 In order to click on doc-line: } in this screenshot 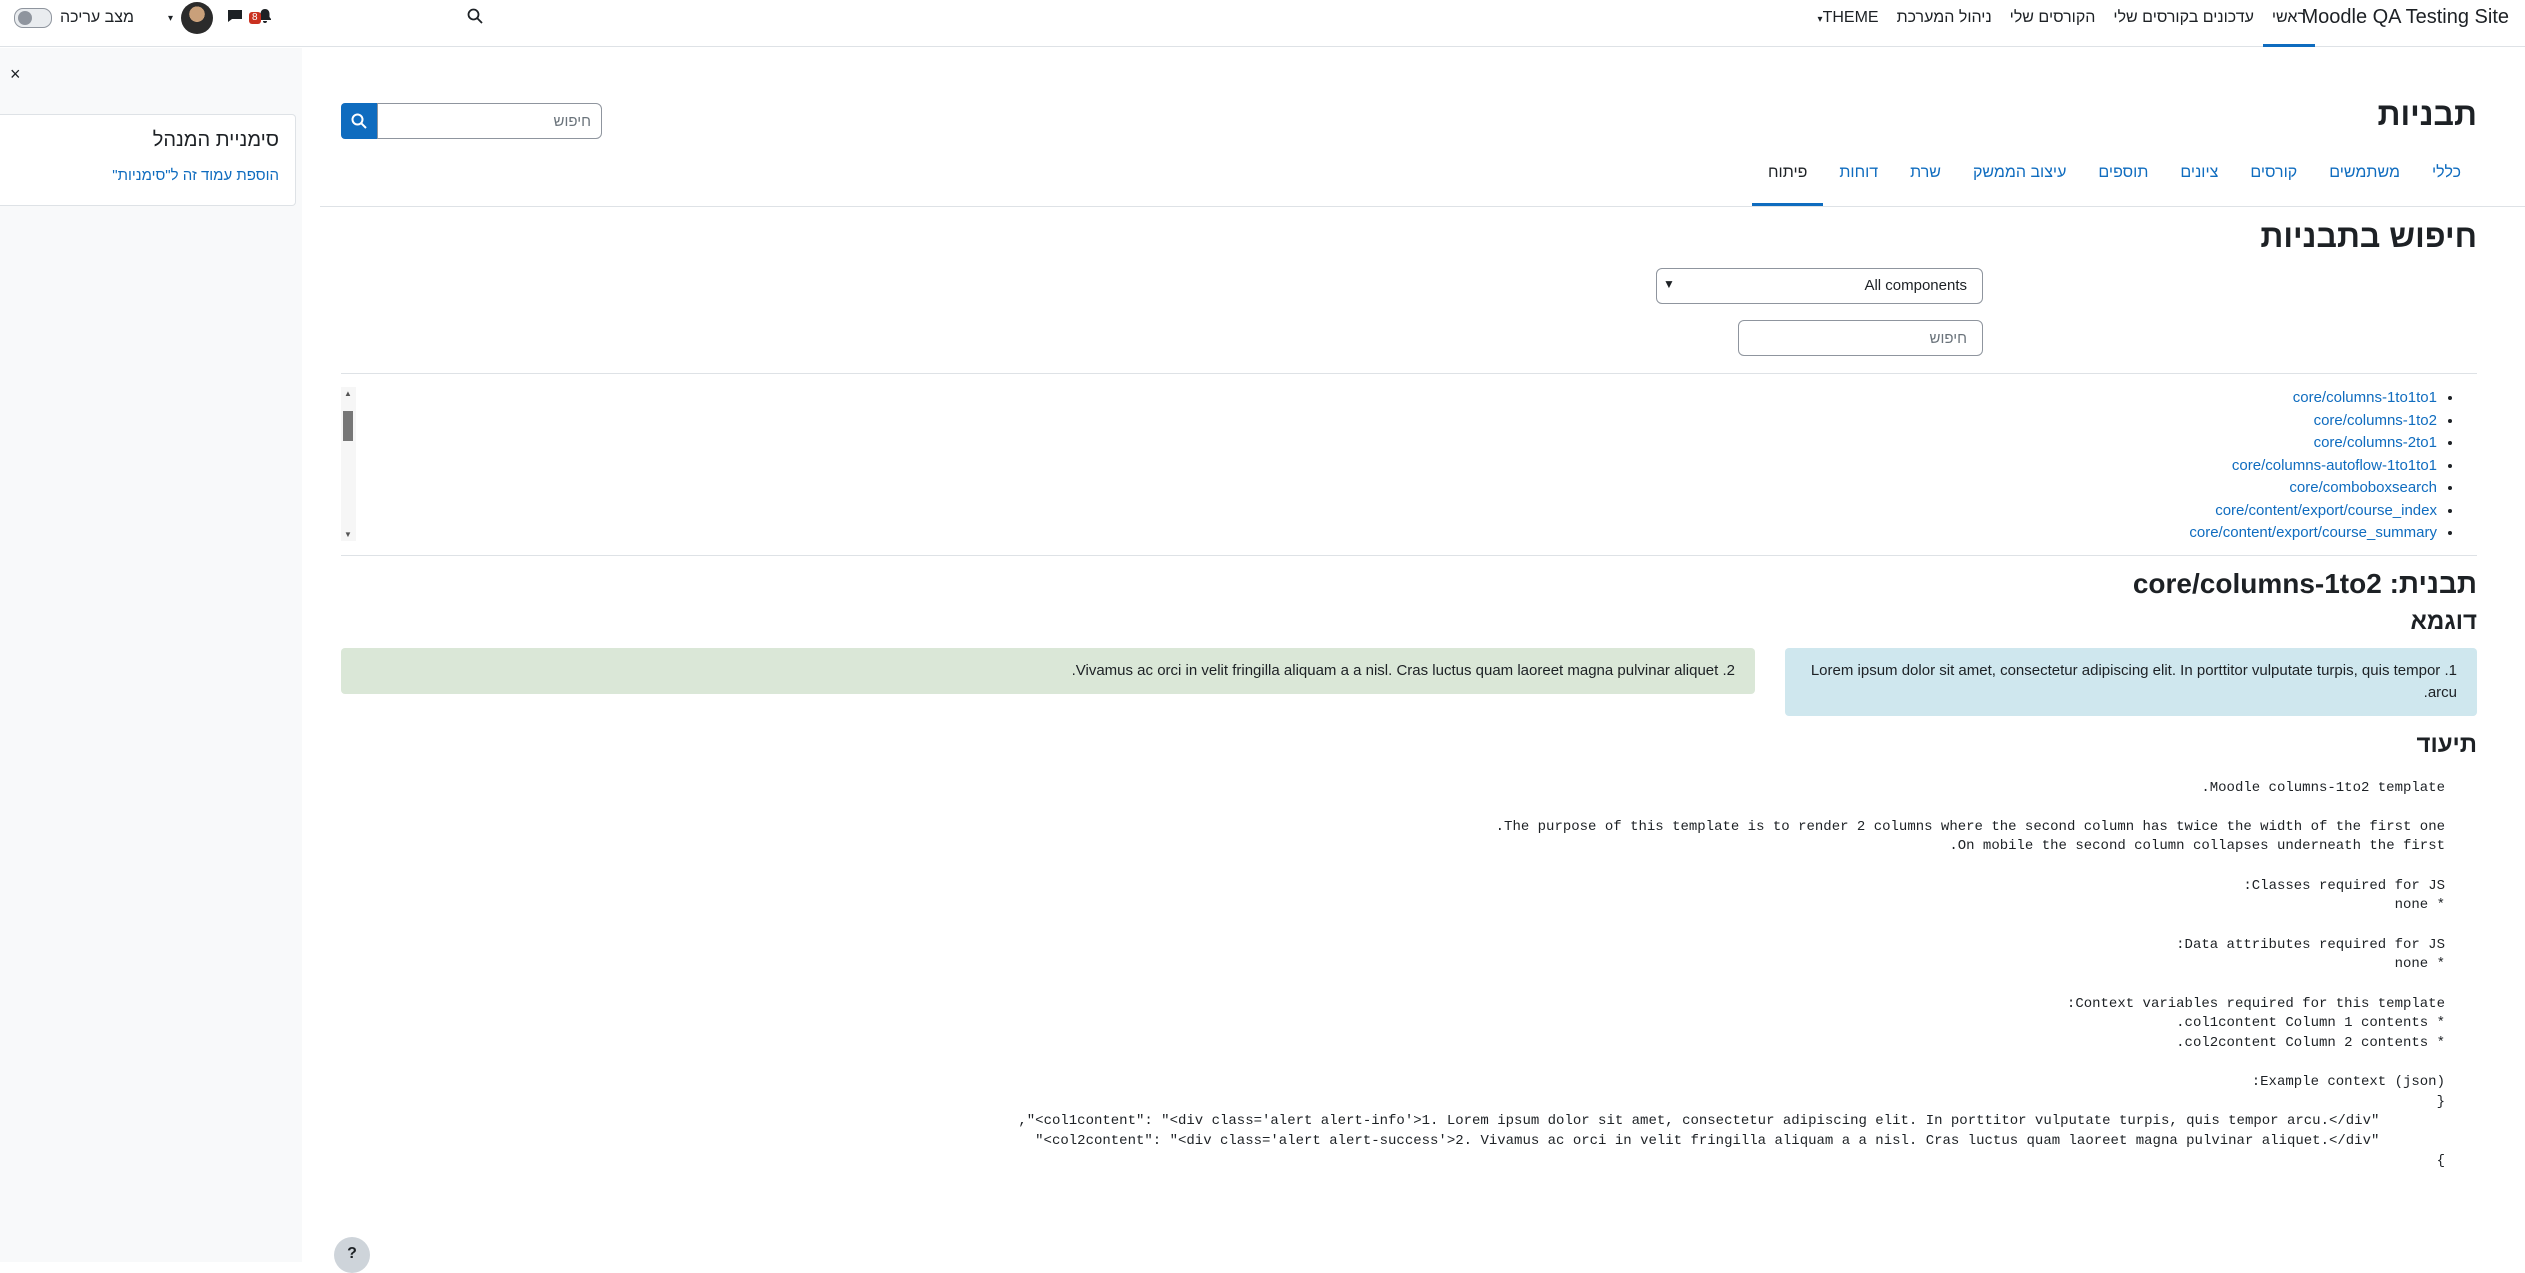, I will do `click(2440, 1161)`.